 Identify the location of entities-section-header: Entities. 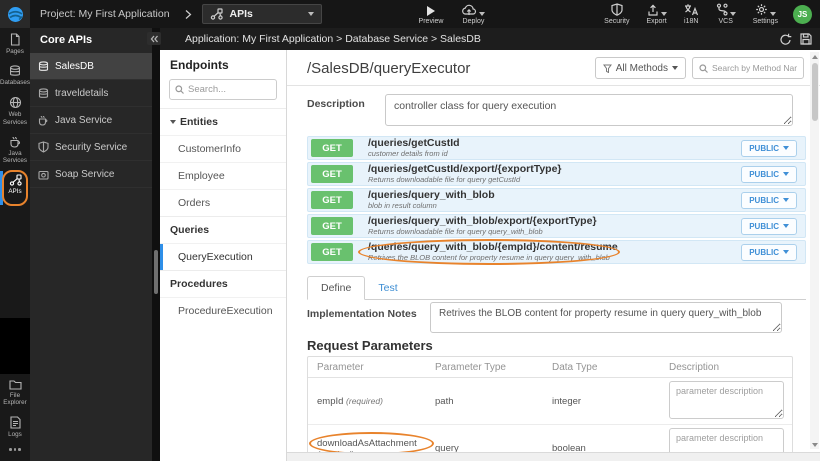
(223, 121).